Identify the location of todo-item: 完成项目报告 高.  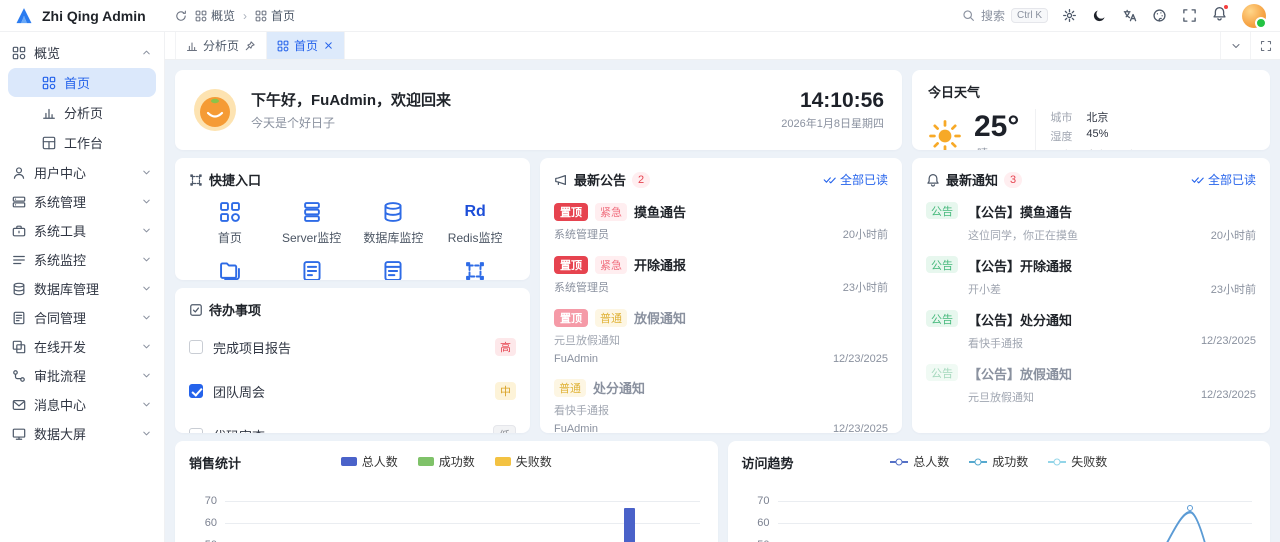
(352, 347).